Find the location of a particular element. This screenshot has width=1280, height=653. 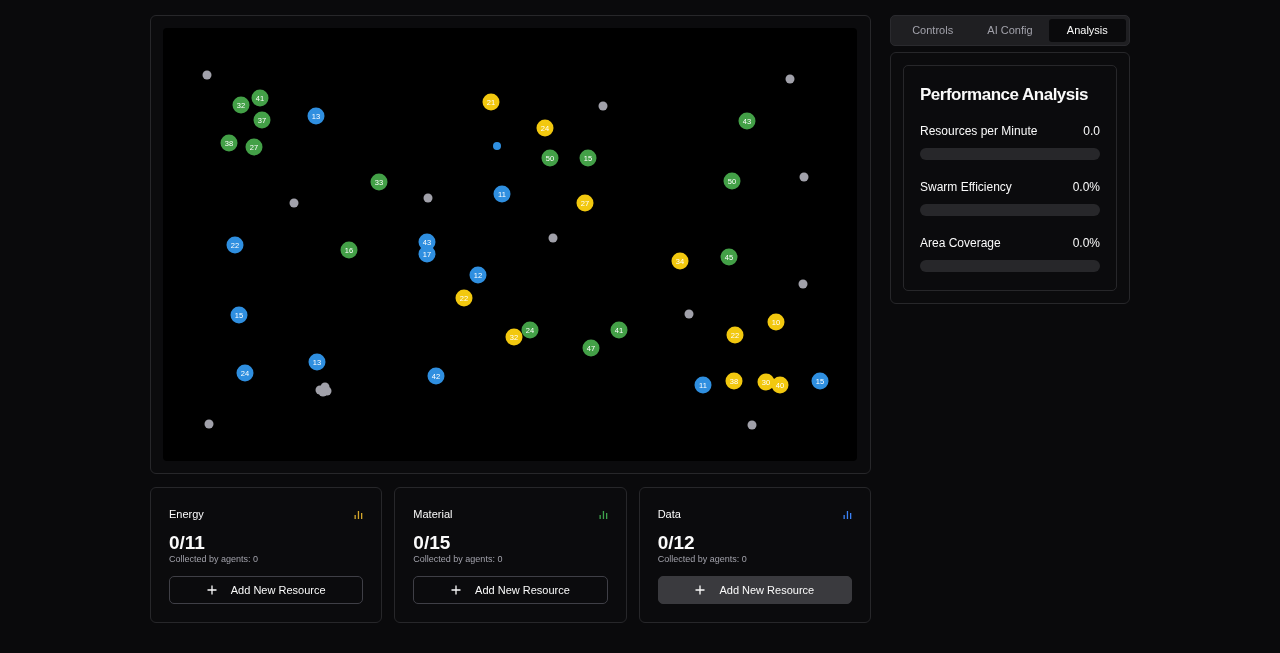

metric-label: Area Coverage is located at coordinates (960, 243).